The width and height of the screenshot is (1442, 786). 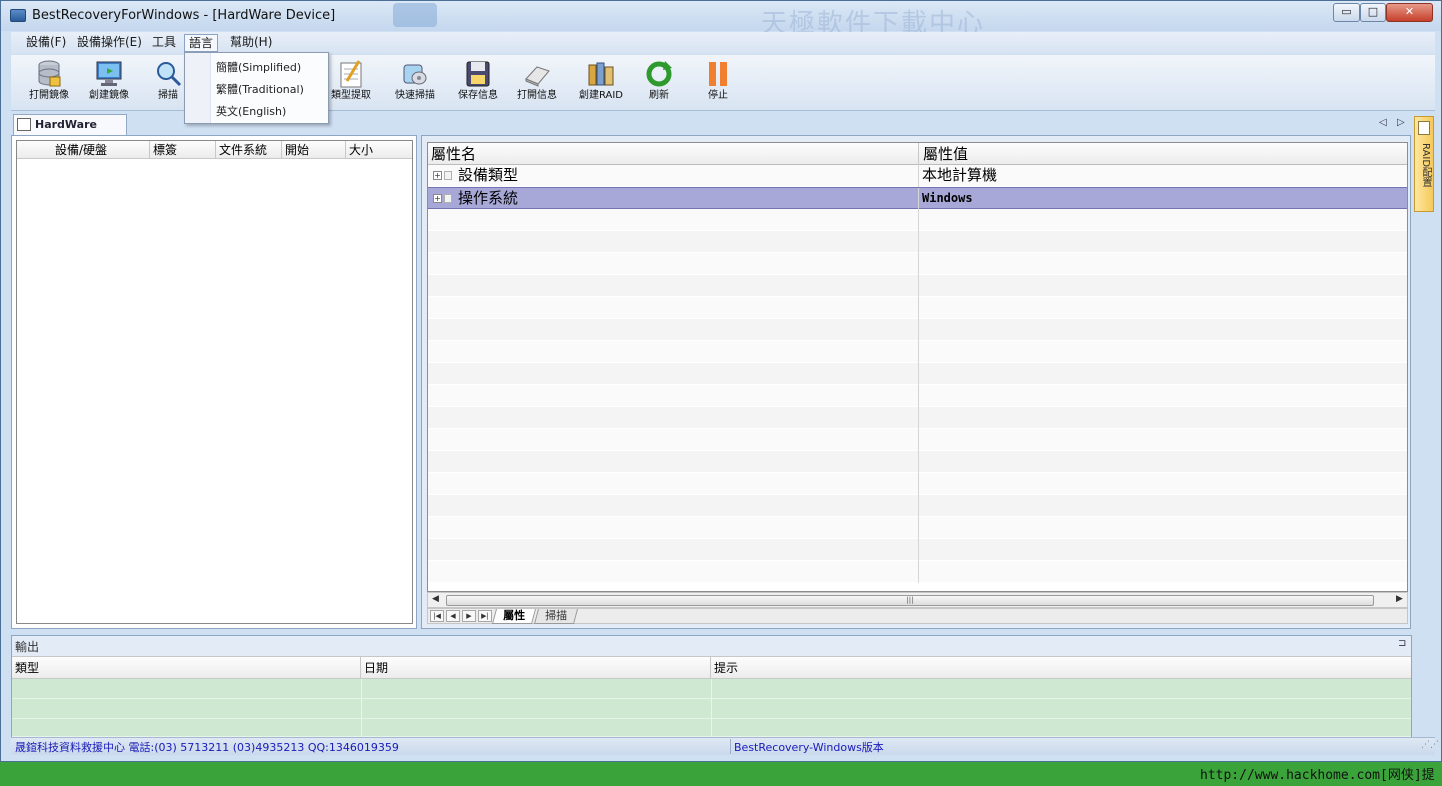 What do you see at coordinates (198, 88) in the screenshot?
I see `dropdown-icon-strip` at bounding box center [198, 88].